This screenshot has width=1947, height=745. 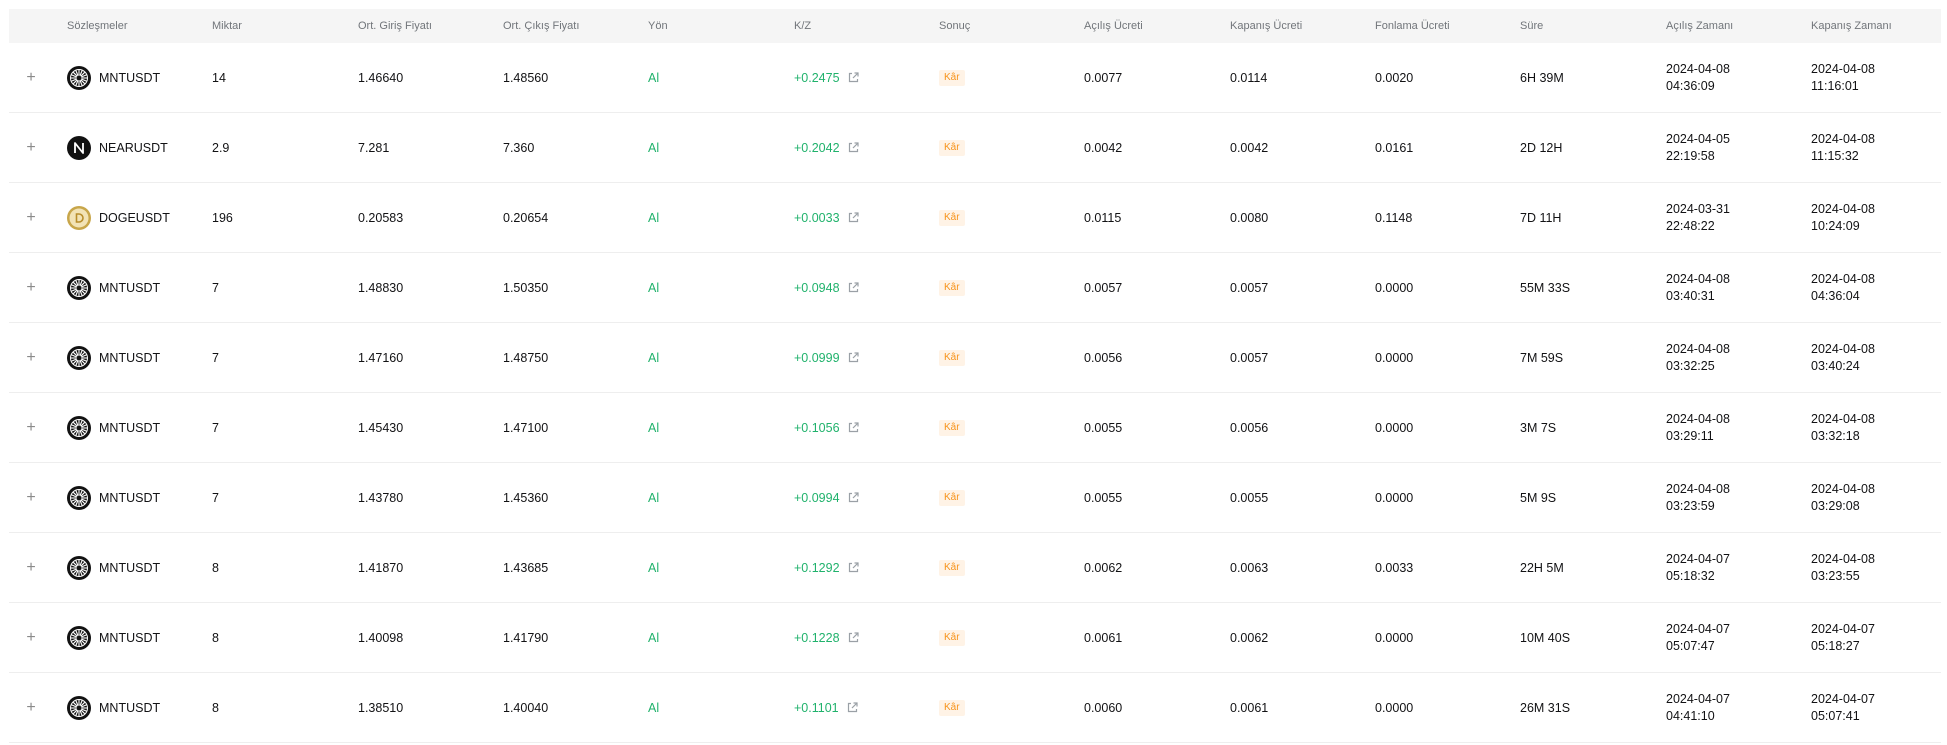 I want to click on pnl-cell: +0.0033, so click(x=827, y=217).